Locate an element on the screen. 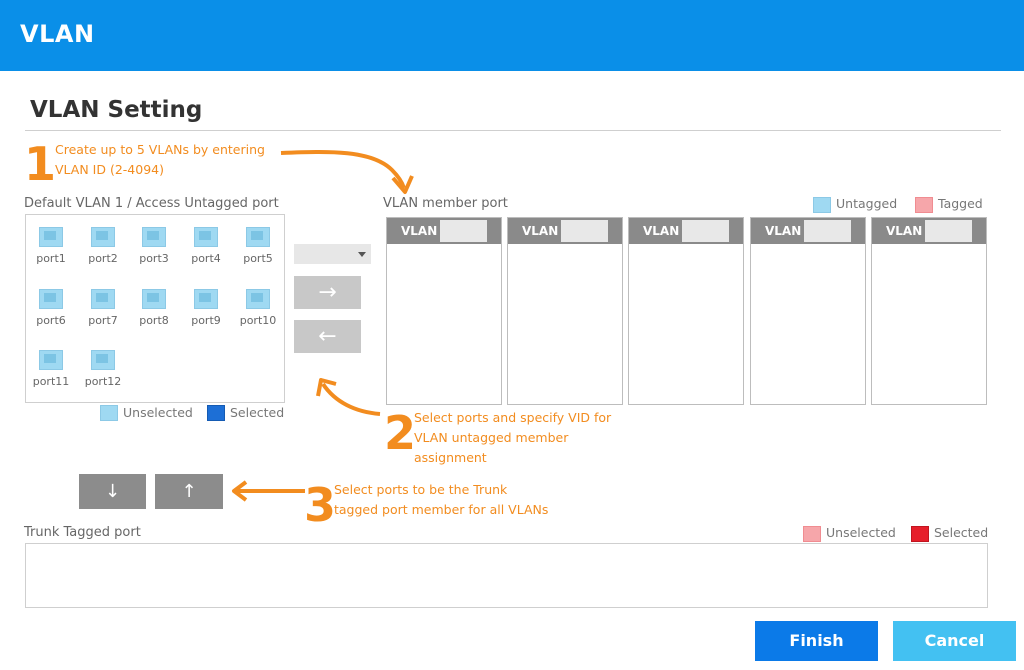 The height and width of the screenshot is (670, 1024). port-12: port12 is located at coordinates (103, 372).